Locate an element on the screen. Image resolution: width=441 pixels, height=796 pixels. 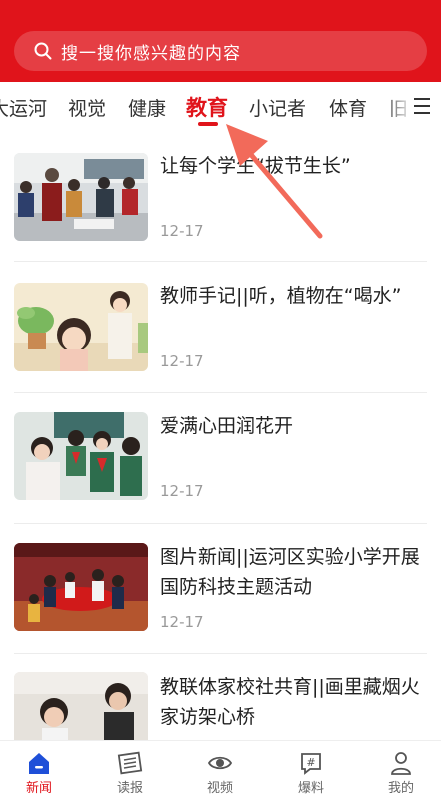
tabbar-tipoff: # 爆料 is located at coordinates (311, 768).